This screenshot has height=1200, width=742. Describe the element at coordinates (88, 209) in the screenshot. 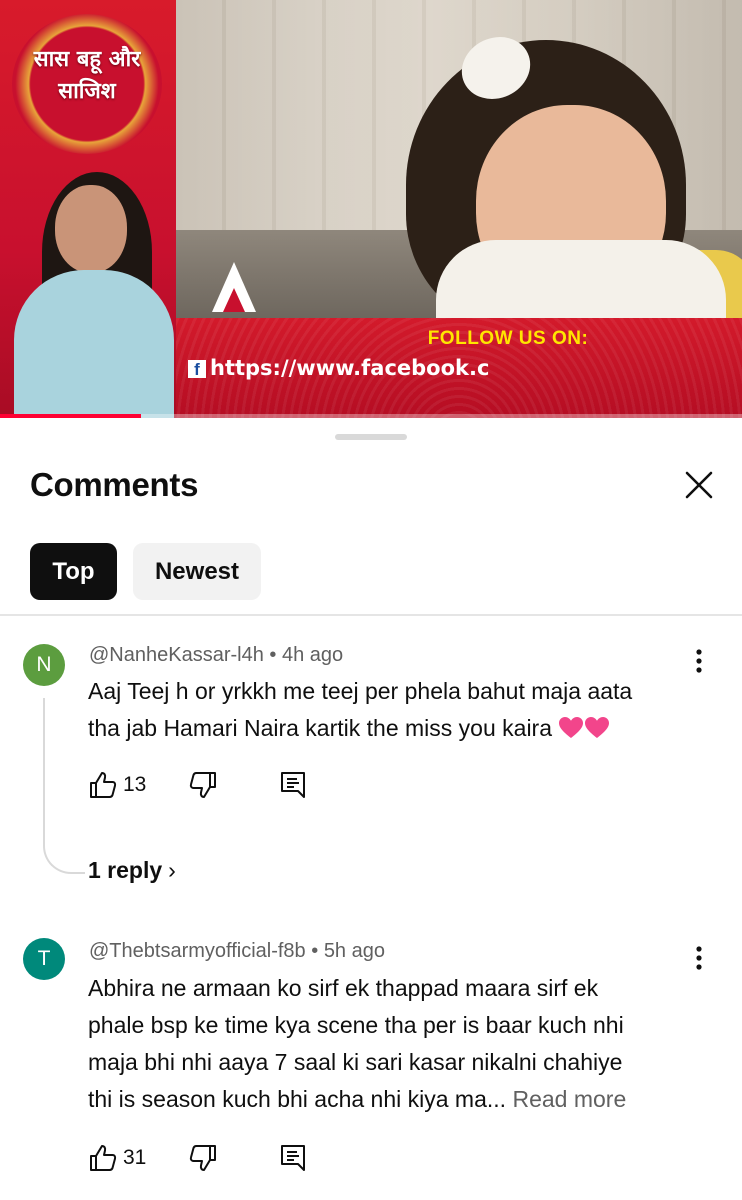

I see `show-branding-panel: सास बहू और साजिश` at that location.